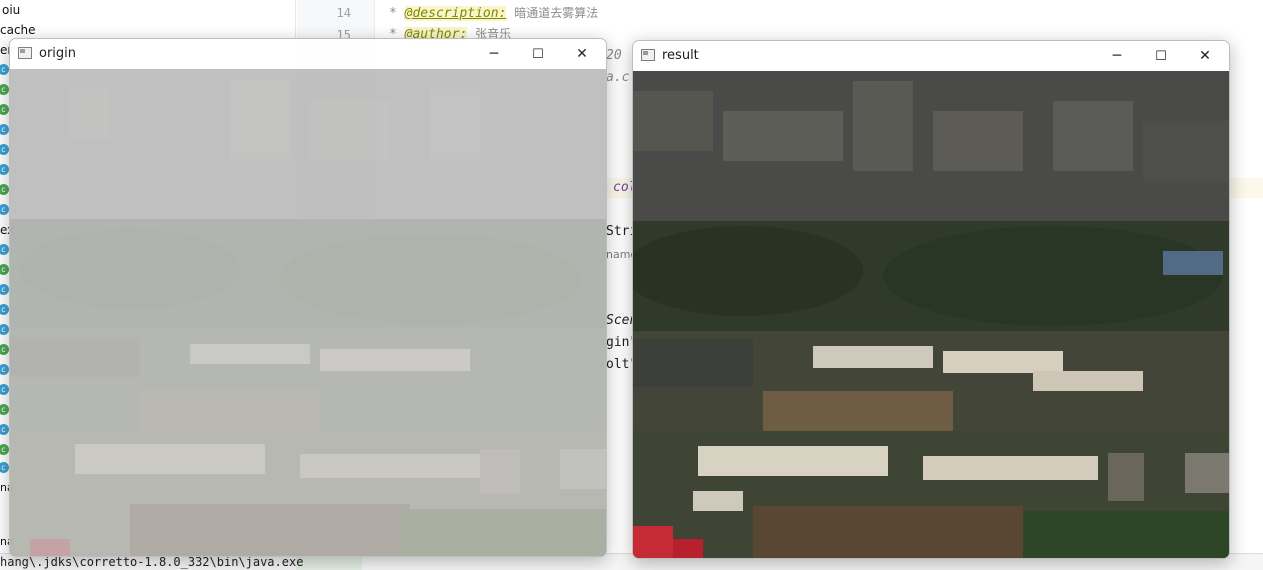  Describe the element at coordinates (455, 13) in the screenshot. I see `javadoc-tag: @description:` at that location.